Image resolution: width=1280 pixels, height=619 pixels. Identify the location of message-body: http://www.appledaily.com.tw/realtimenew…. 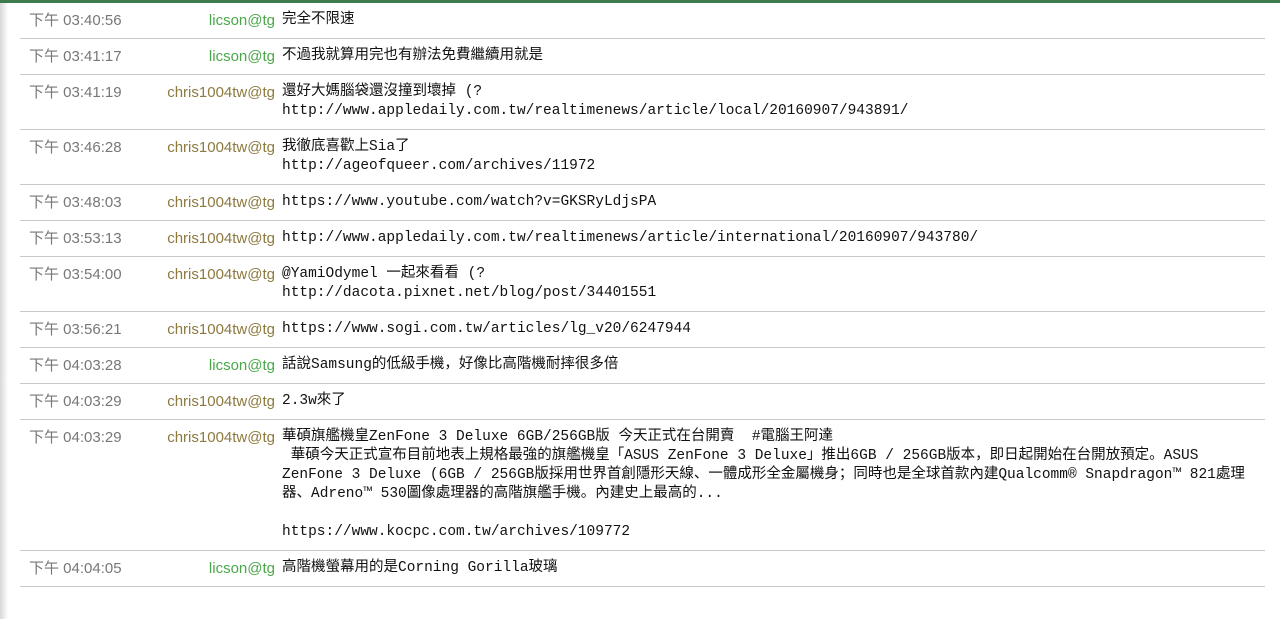
(770, 238).